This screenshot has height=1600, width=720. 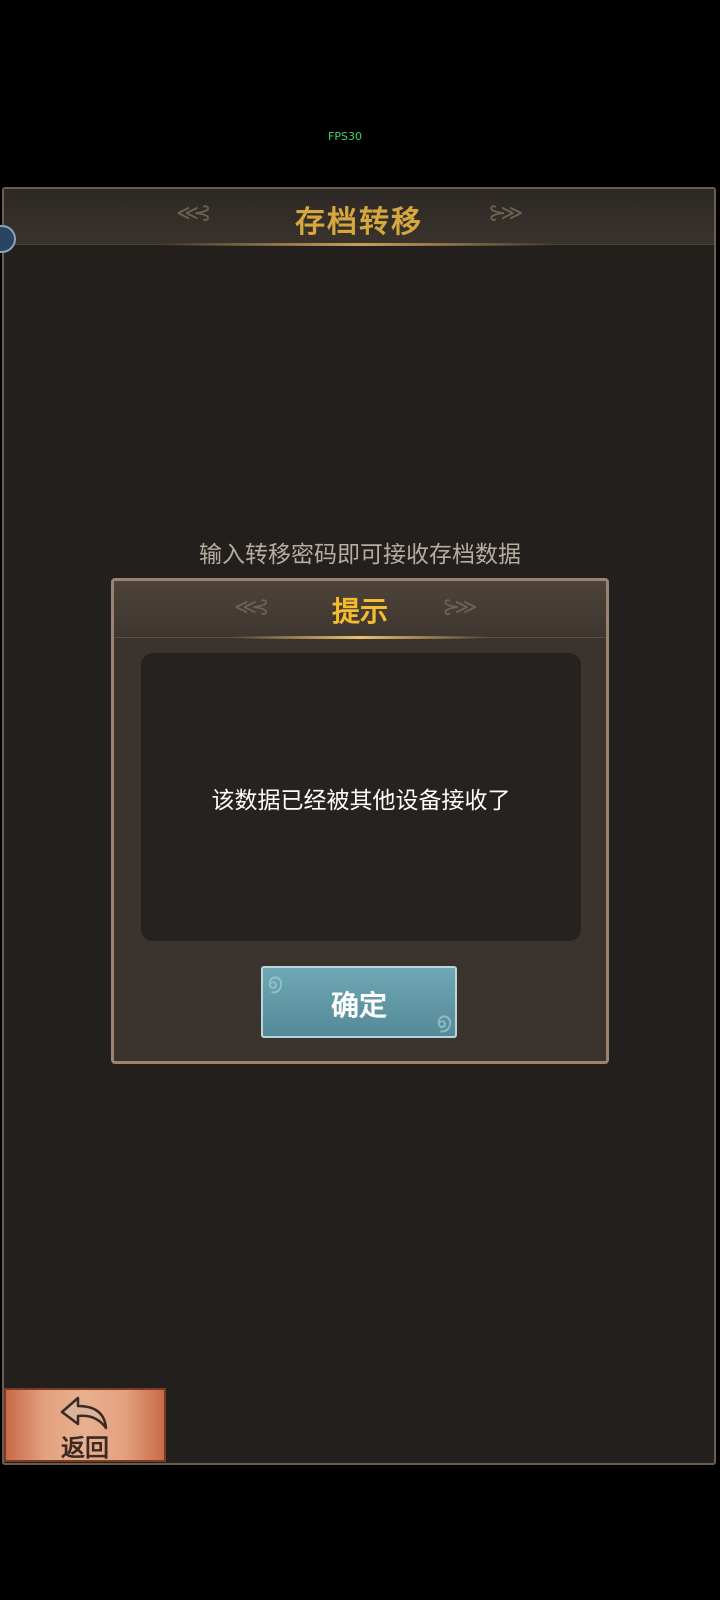 What do you see at coordinates (345, 136) in the screenshot?
I see `fps-counter: FPS30` at bounding box center [345, 136].